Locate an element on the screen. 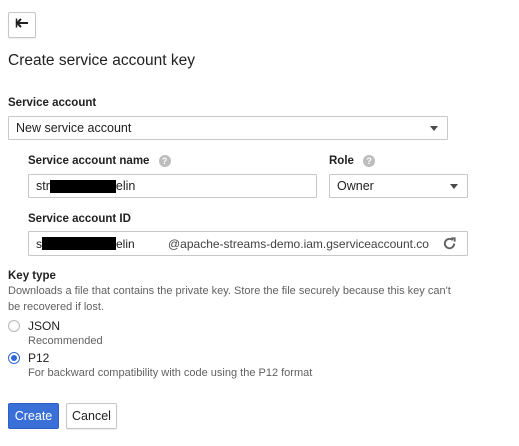  service-account-select: New service account is located at coordinates (228, 128).